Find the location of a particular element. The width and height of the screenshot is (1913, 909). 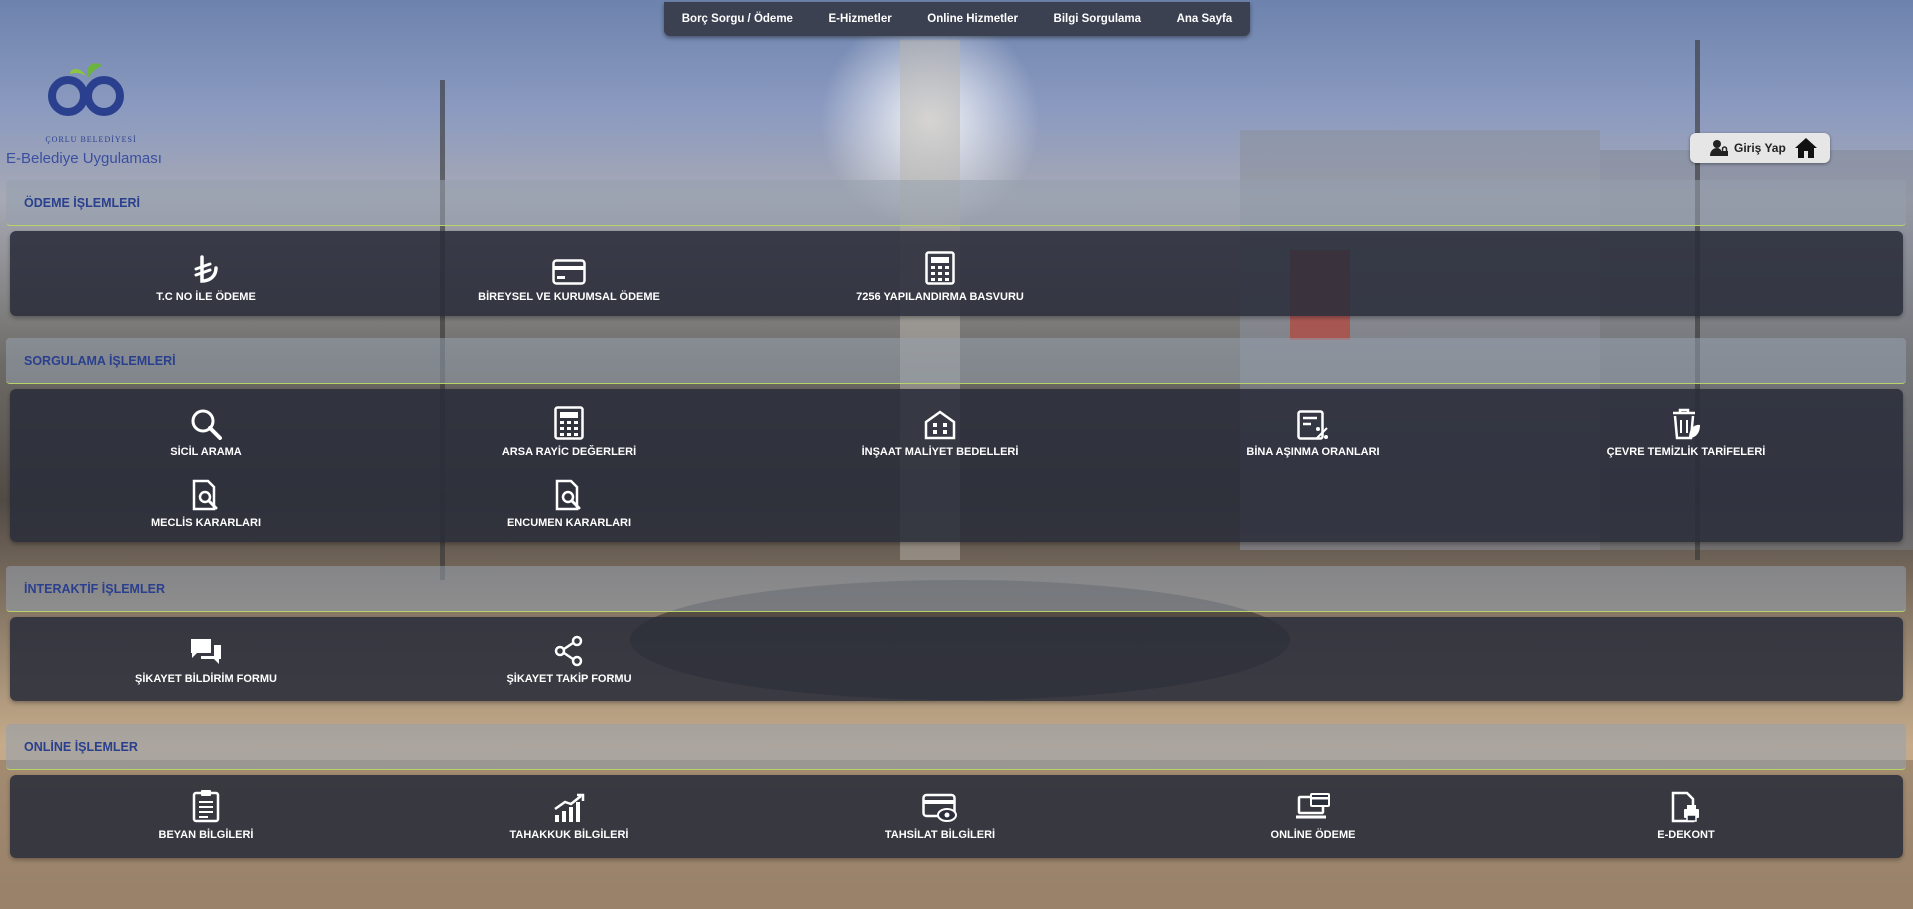

tile-sicil-arama: SİCİL ARAMA is located at coordinates (206, 432).